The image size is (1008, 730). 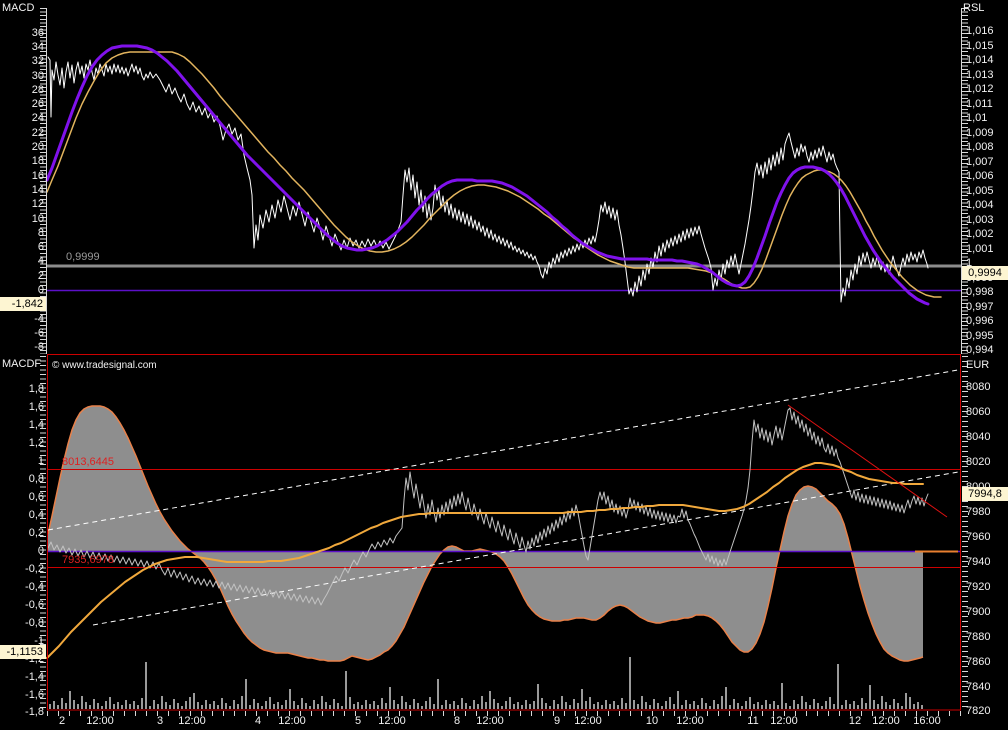 I want to click on macdf-left-axis-label: 1, so click(x=40, y=461).